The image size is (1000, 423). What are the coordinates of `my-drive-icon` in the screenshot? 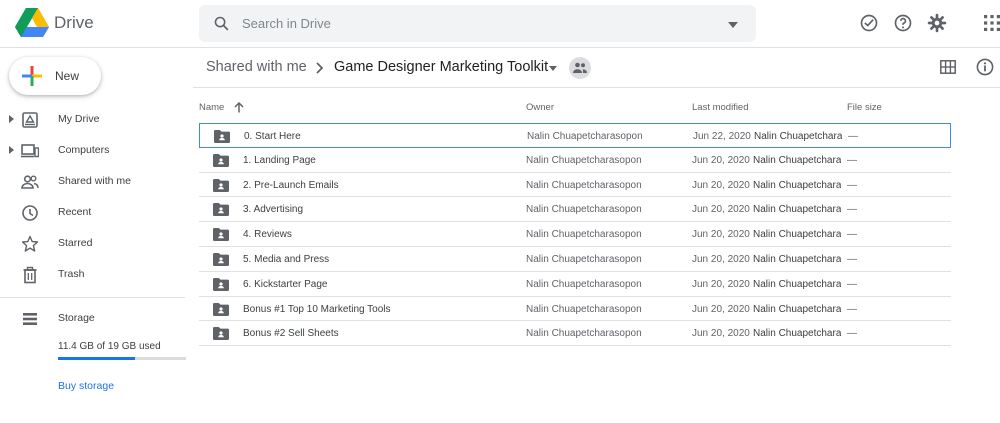 It's located at (30, 120).